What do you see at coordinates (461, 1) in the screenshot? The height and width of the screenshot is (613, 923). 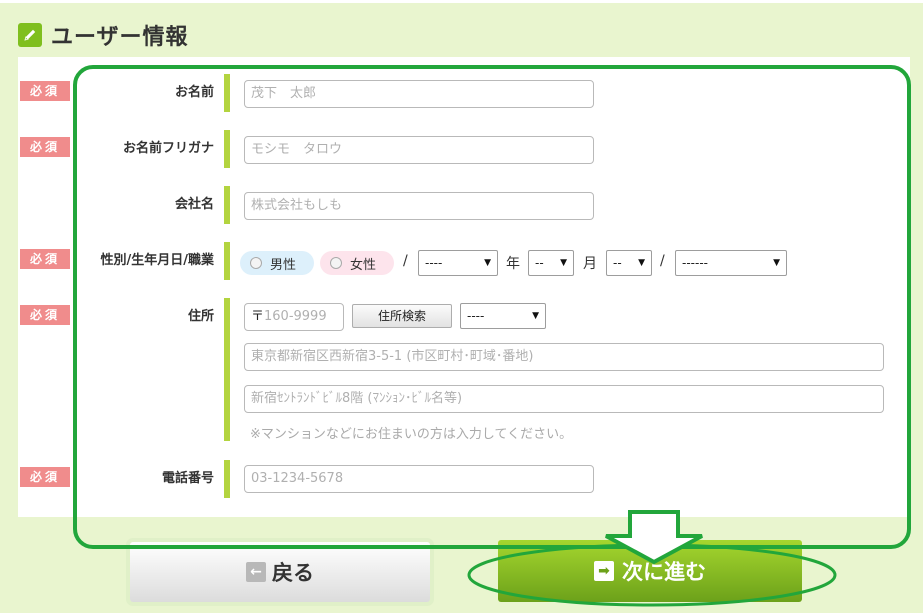 I see `top-divider` at bounding box center [461, 1].